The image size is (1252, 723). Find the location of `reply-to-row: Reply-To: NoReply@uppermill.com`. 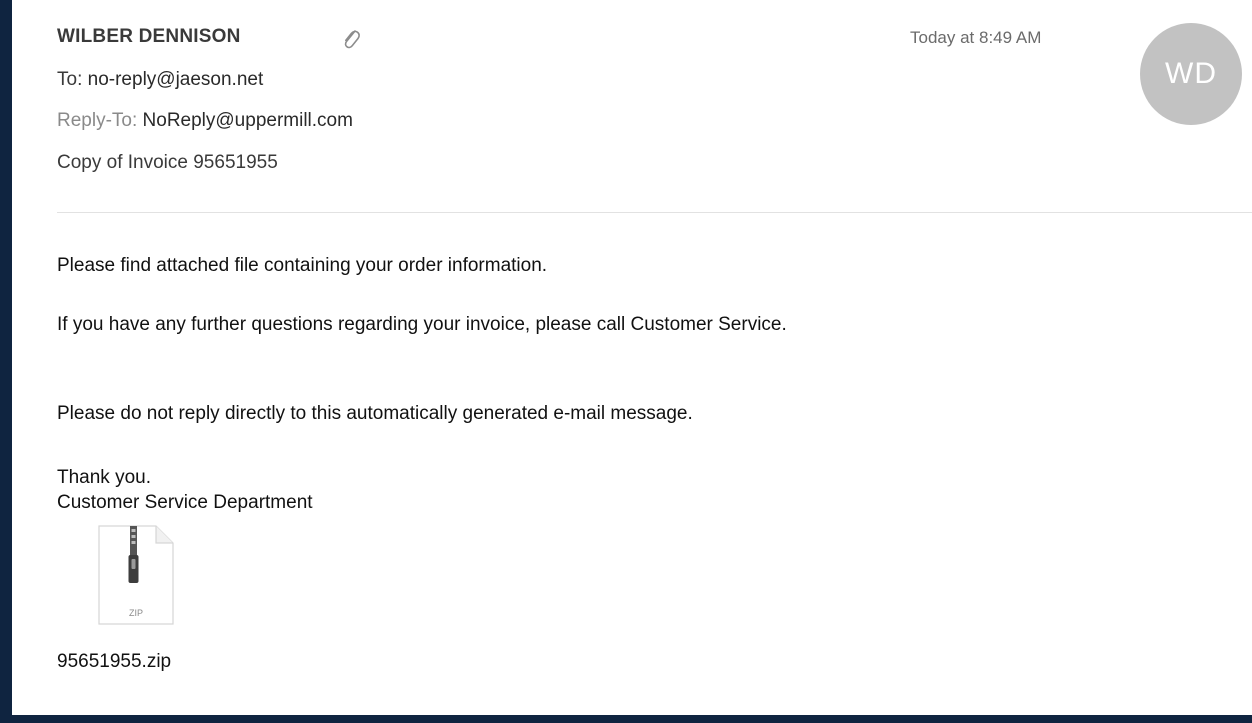

reply-to-row: Reply-To: NoReply@uppermill.com is located at coordinates (205, 121).